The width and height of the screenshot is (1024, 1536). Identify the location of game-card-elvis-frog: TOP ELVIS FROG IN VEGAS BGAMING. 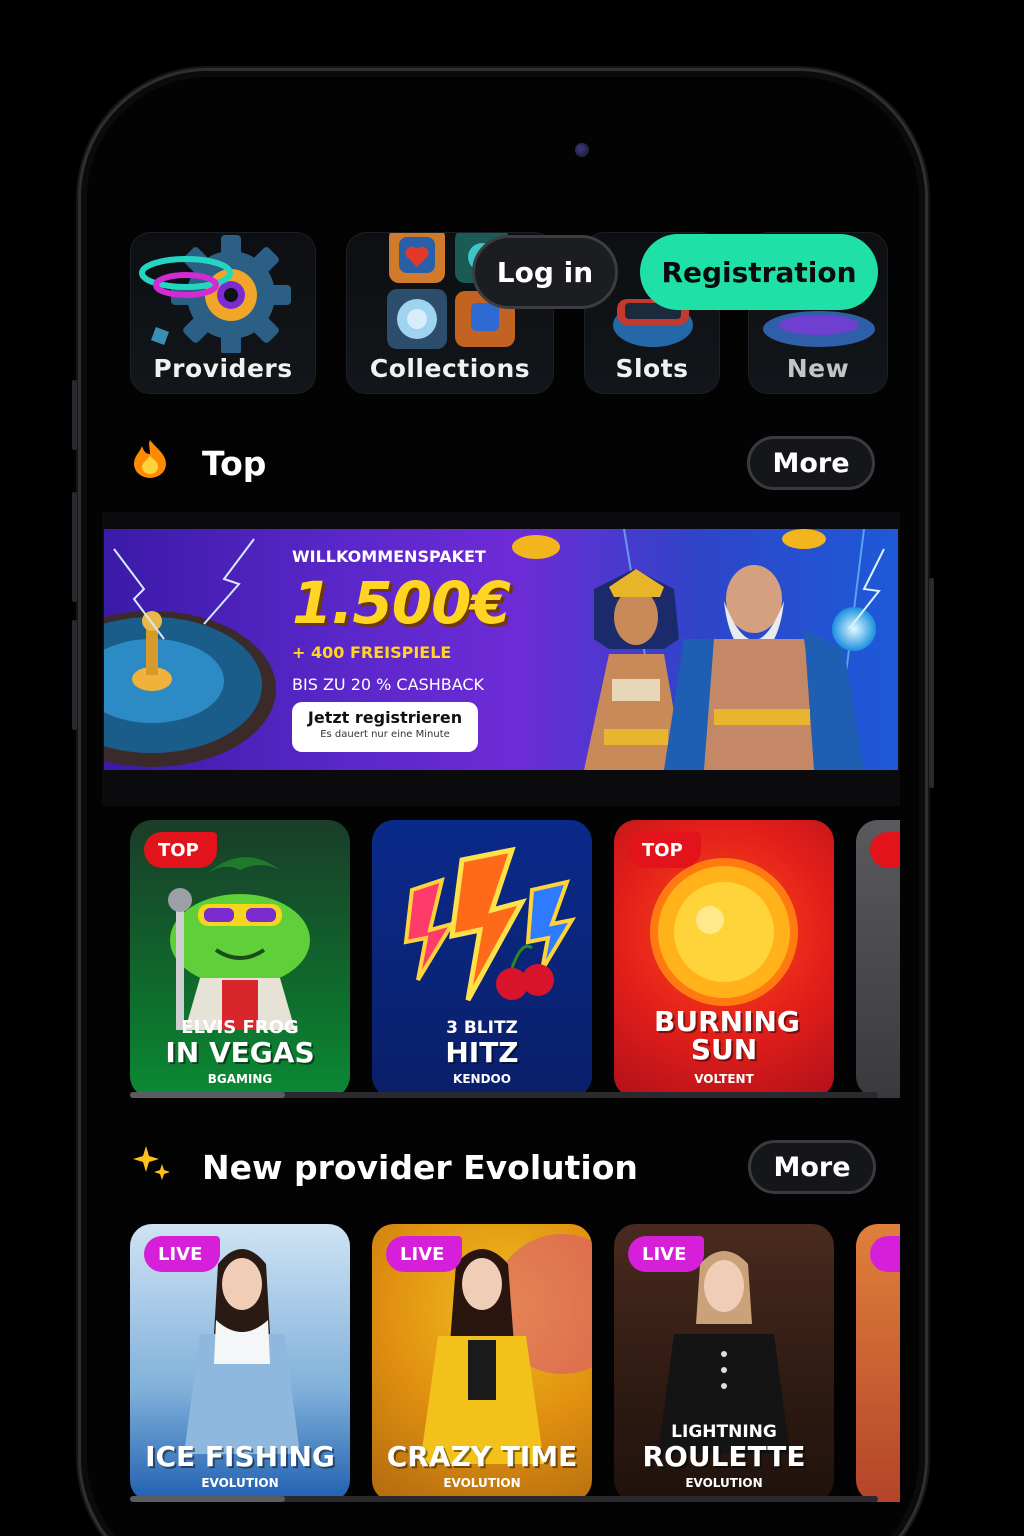
(240, 959).